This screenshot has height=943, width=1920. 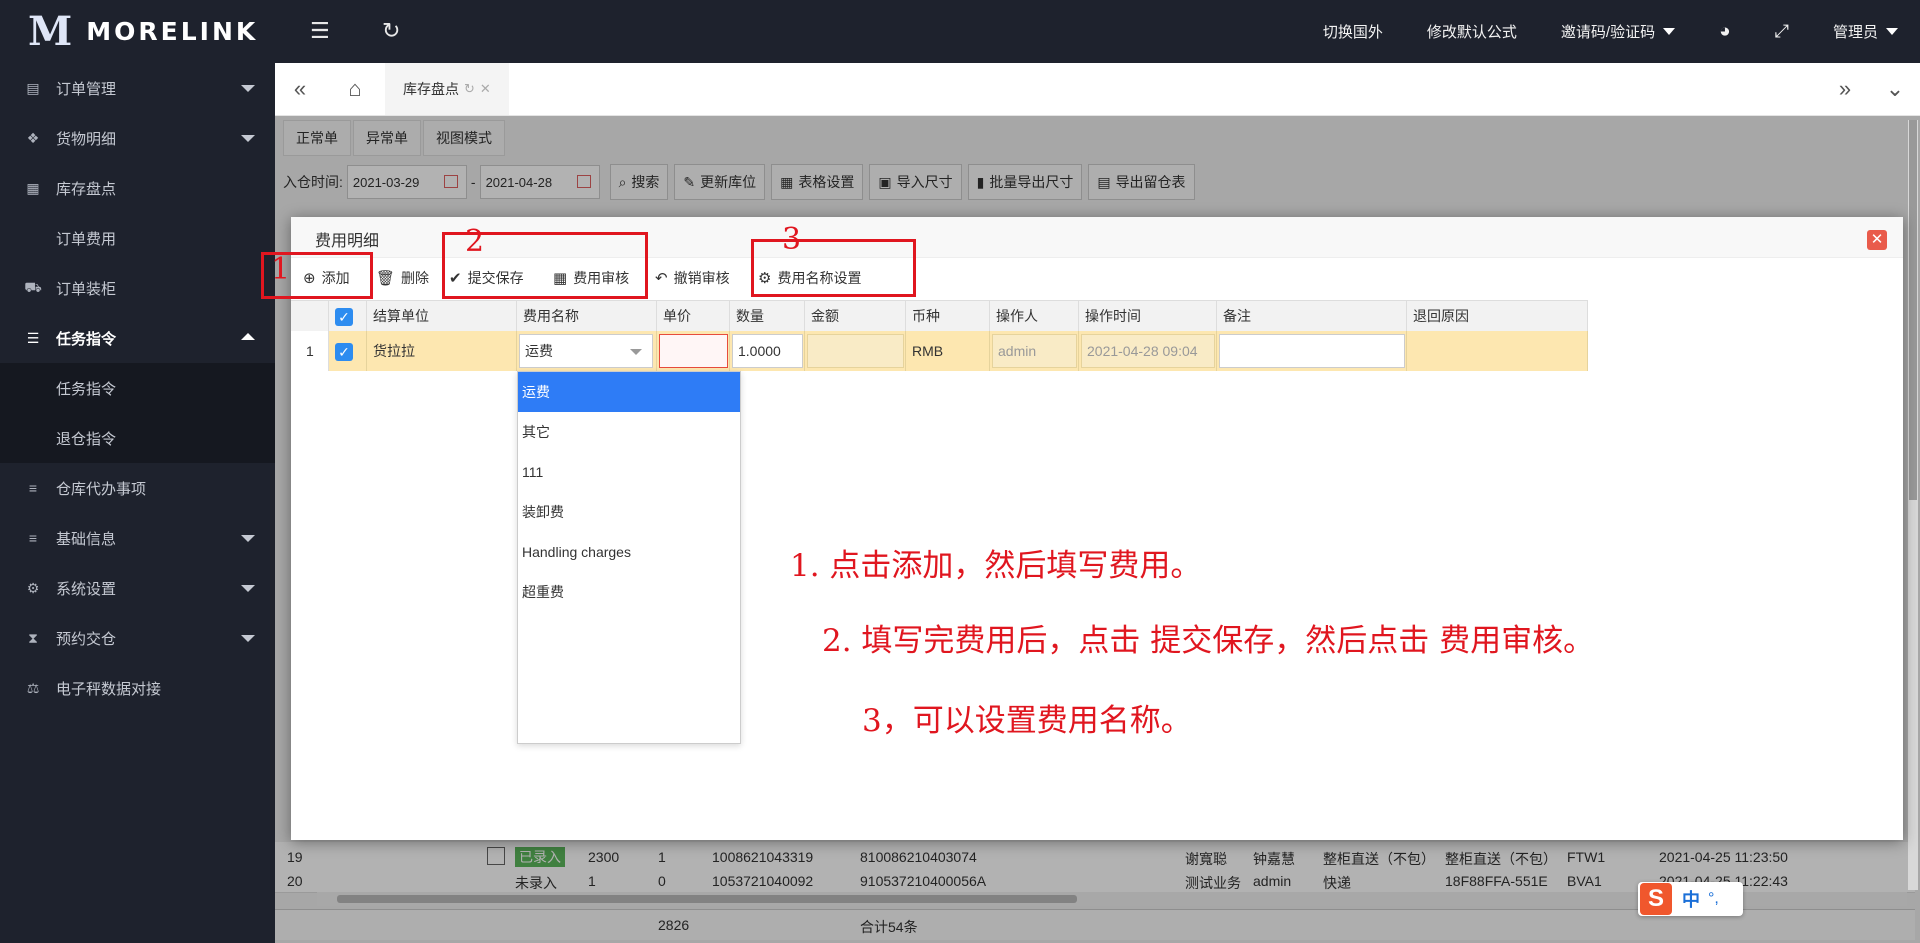 I want to click on dropdown-option: 运费, so click(x=629, y=392).